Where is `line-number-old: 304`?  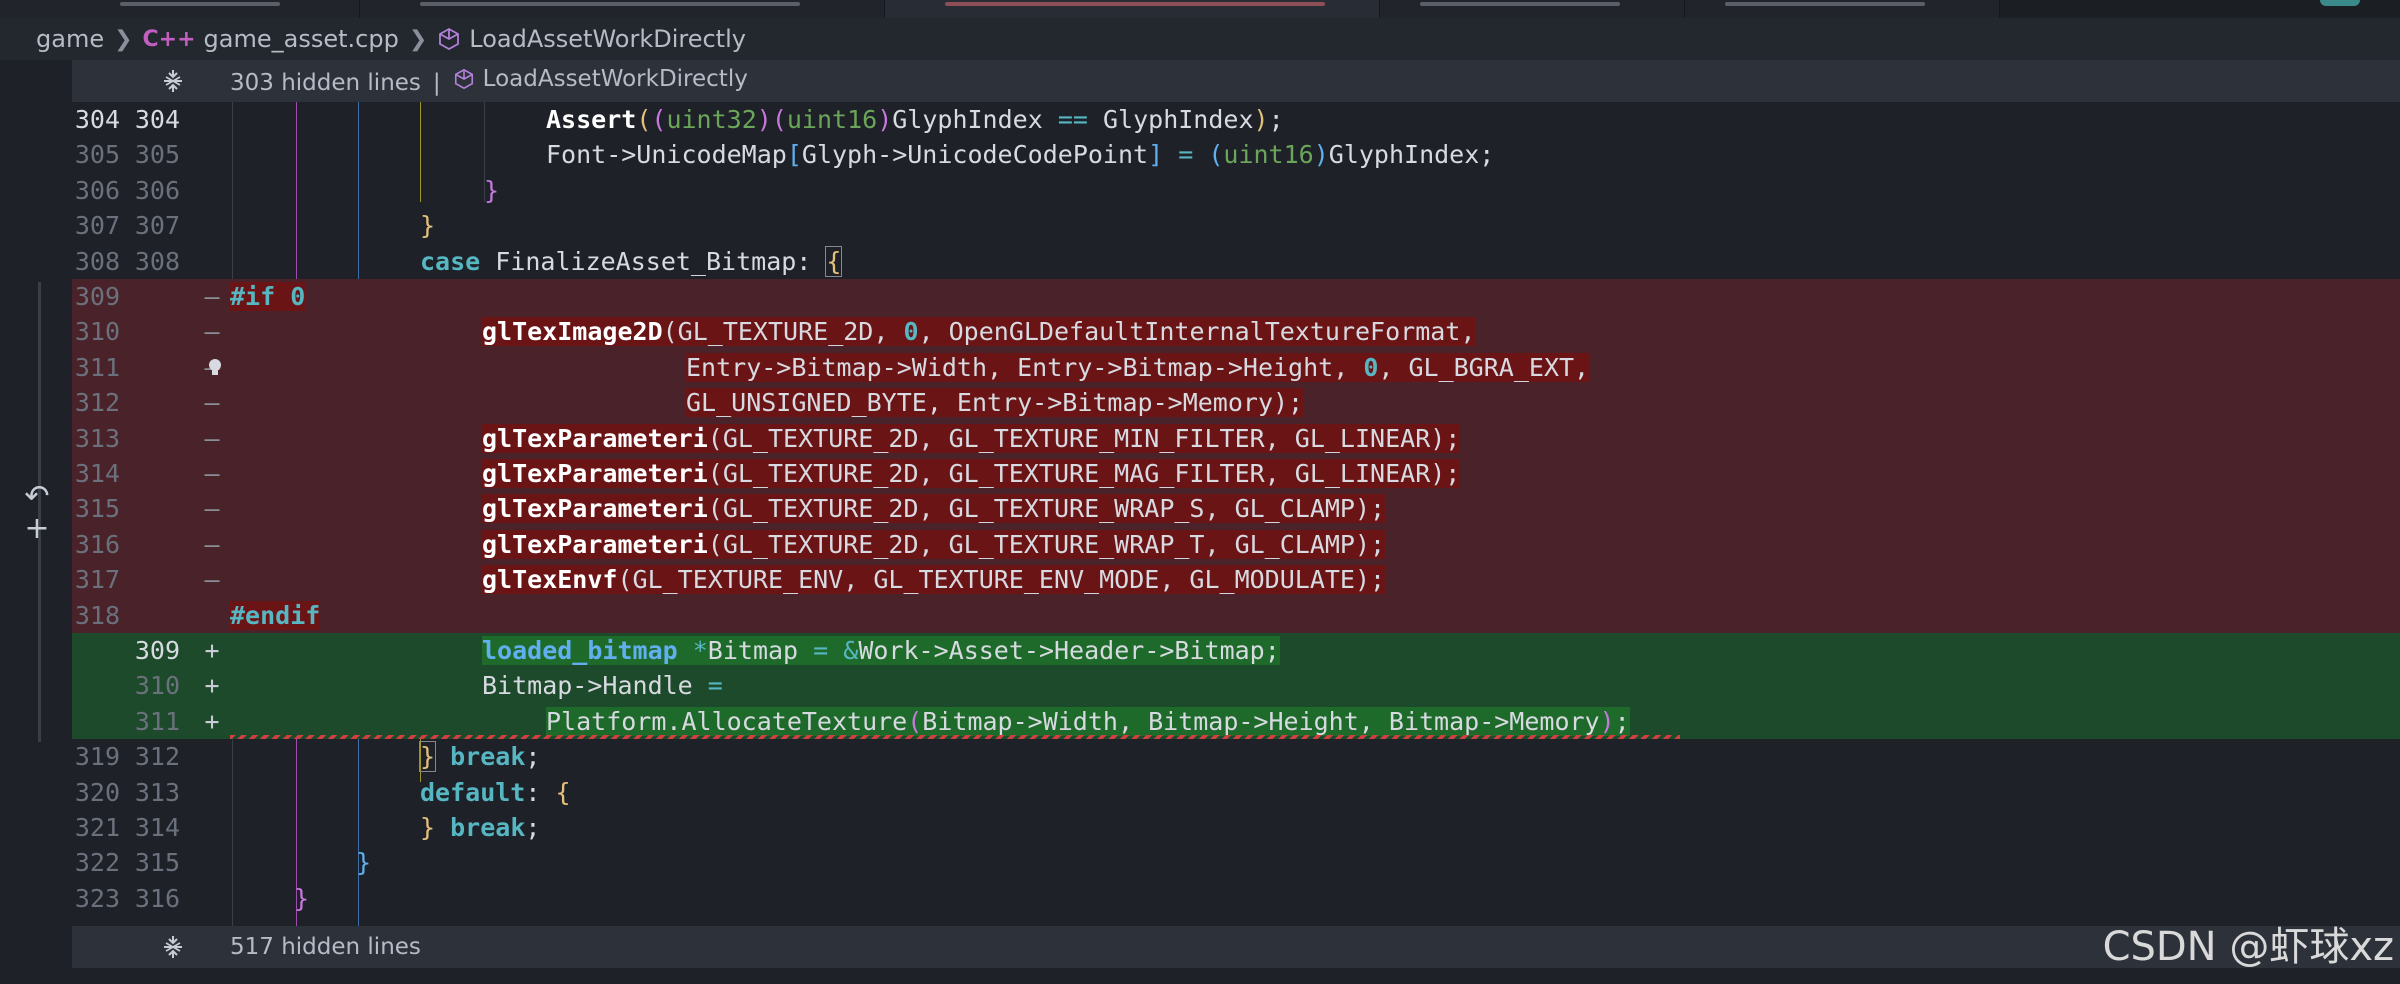 line-number-old: 304 is located at coordinates (97, 119).